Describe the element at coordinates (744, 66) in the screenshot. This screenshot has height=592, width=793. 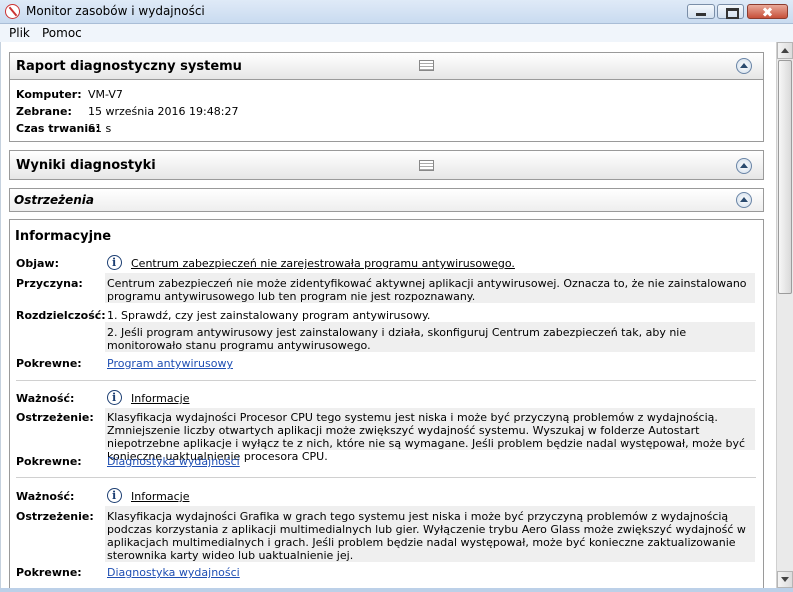
I see `collapse-report-icon` at that location.